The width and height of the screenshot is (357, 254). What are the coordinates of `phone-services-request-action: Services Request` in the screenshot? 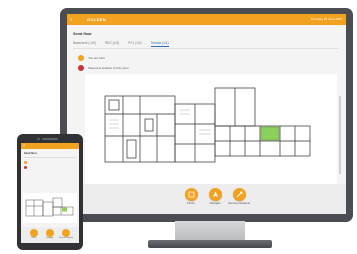 It's located at (66, 234).